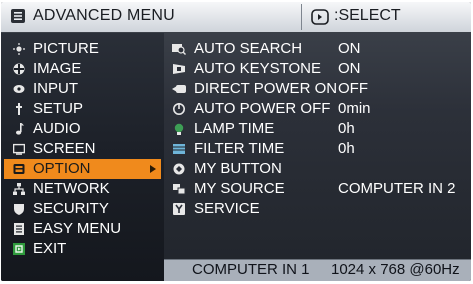 Image resolution: width=473 pixels, height=284 pixels. I want to click on menu-title: ADVANCED MENU, so click(104, 15).